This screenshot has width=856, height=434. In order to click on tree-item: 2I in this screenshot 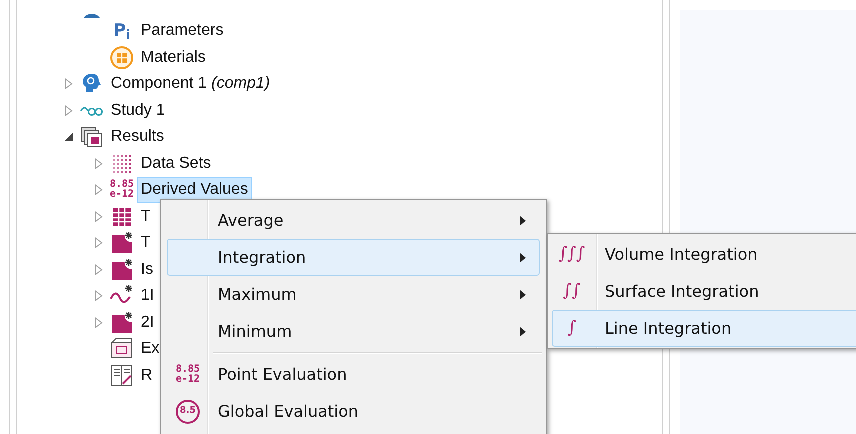, I will do `click(147, 323)`.